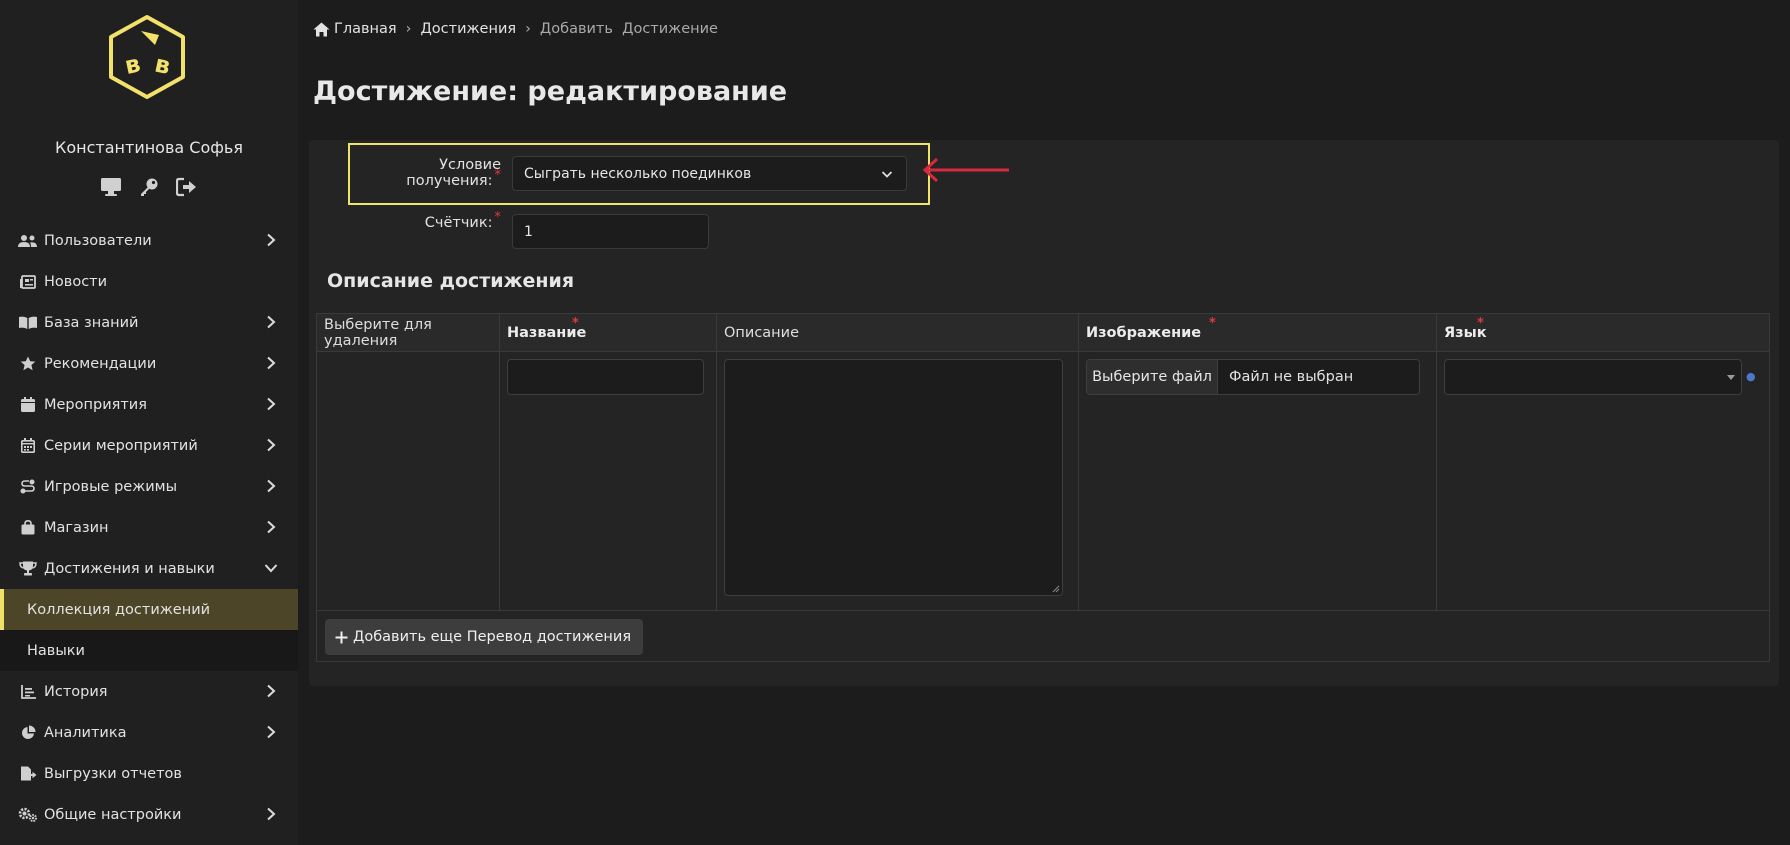 The width and height of the screenshot is (1790, 845). What do you see at coordinates (1465, 328) in the screenshot?
I see `column-header-language: Язык *` at bounding box center [1465, 328].